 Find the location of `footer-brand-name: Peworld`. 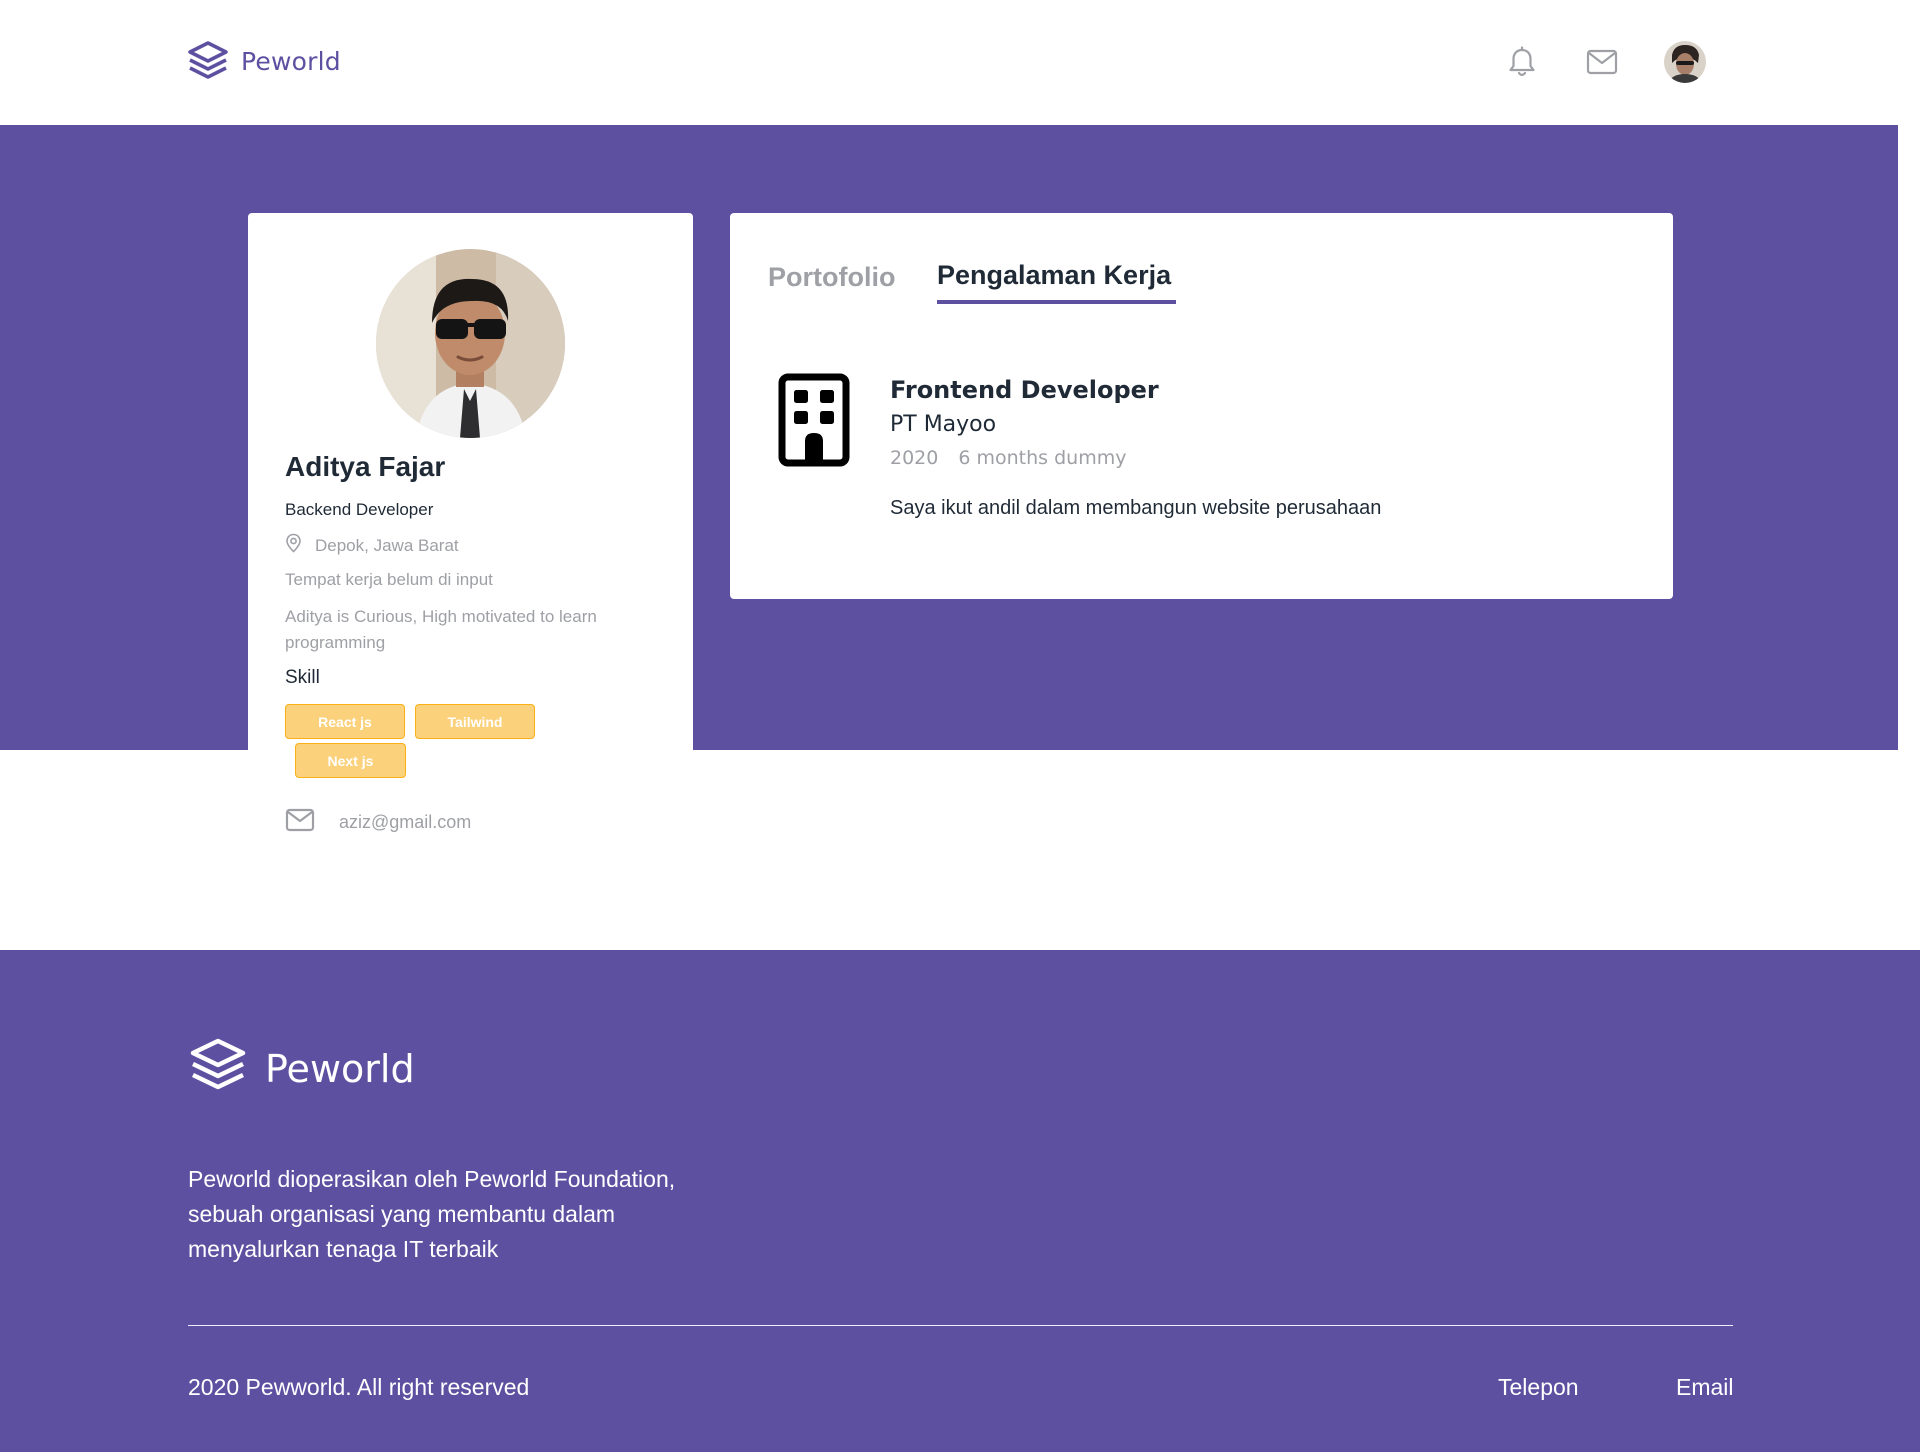

footer-brand-name: Peworld is located at coordinates (340, 1068).